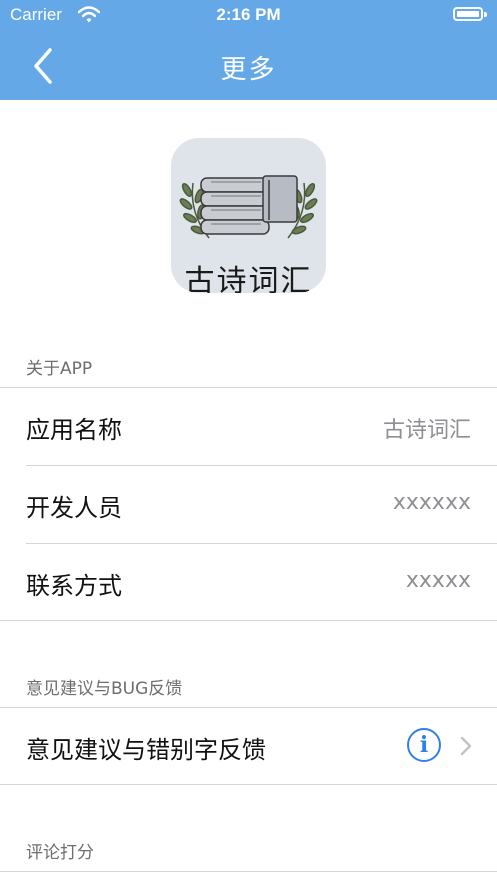  I want to click on status-time: 2:16 PM, so click(248, 14).